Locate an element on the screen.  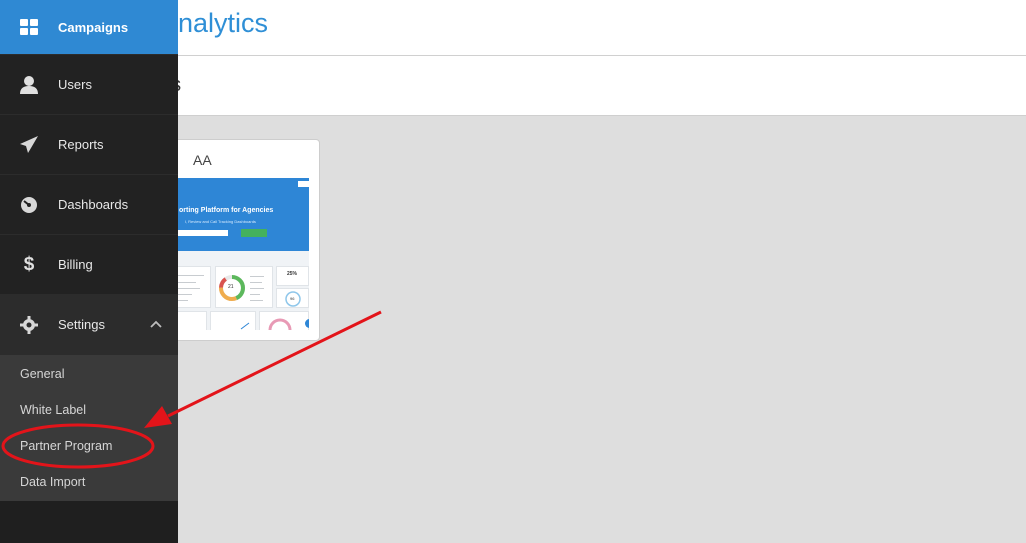
annotation-ellipse is located at coordinates (78, 446).